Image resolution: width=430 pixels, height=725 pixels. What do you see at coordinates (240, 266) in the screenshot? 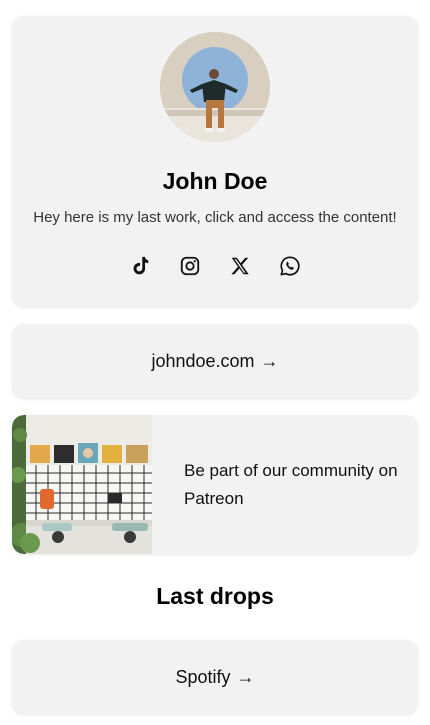
I see `x-icon` at bounding box center [240, 266].